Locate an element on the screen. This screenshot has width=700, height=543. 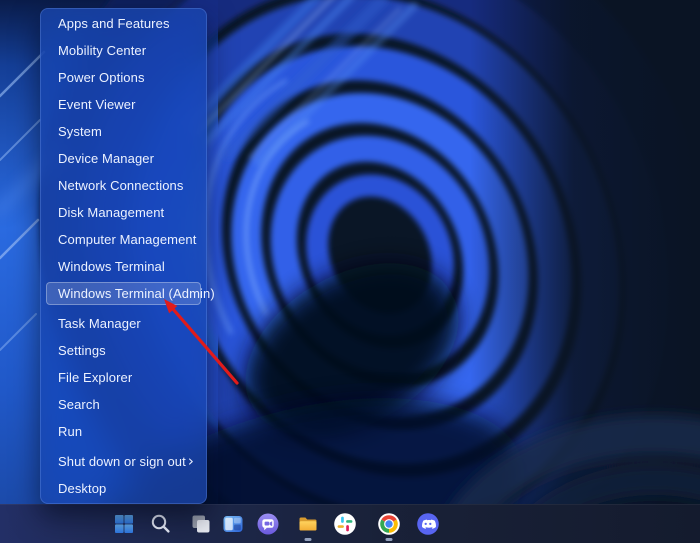
menu-item-windows-terminal-admin: Windows Terminal (Admin) is located at coordinates (128, 293).